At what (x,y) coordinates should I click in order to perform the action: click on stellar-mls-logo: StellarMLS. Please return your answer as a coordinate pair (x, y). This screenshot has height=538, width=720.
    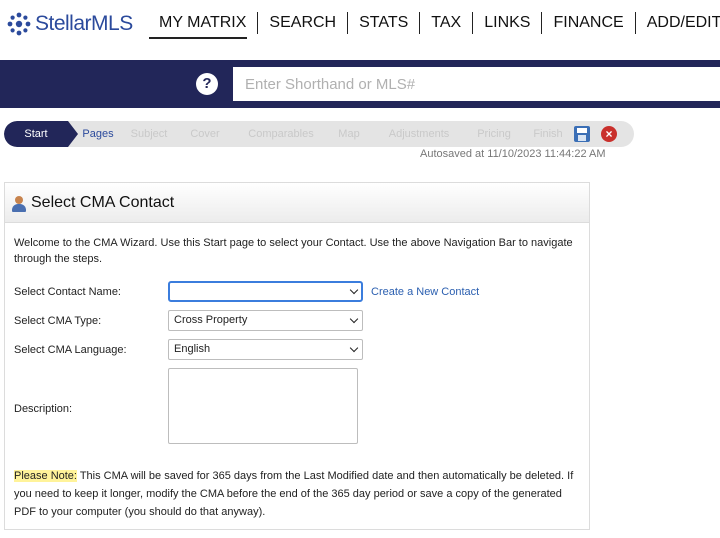
    Looking at the image, I should click on (69, 24).